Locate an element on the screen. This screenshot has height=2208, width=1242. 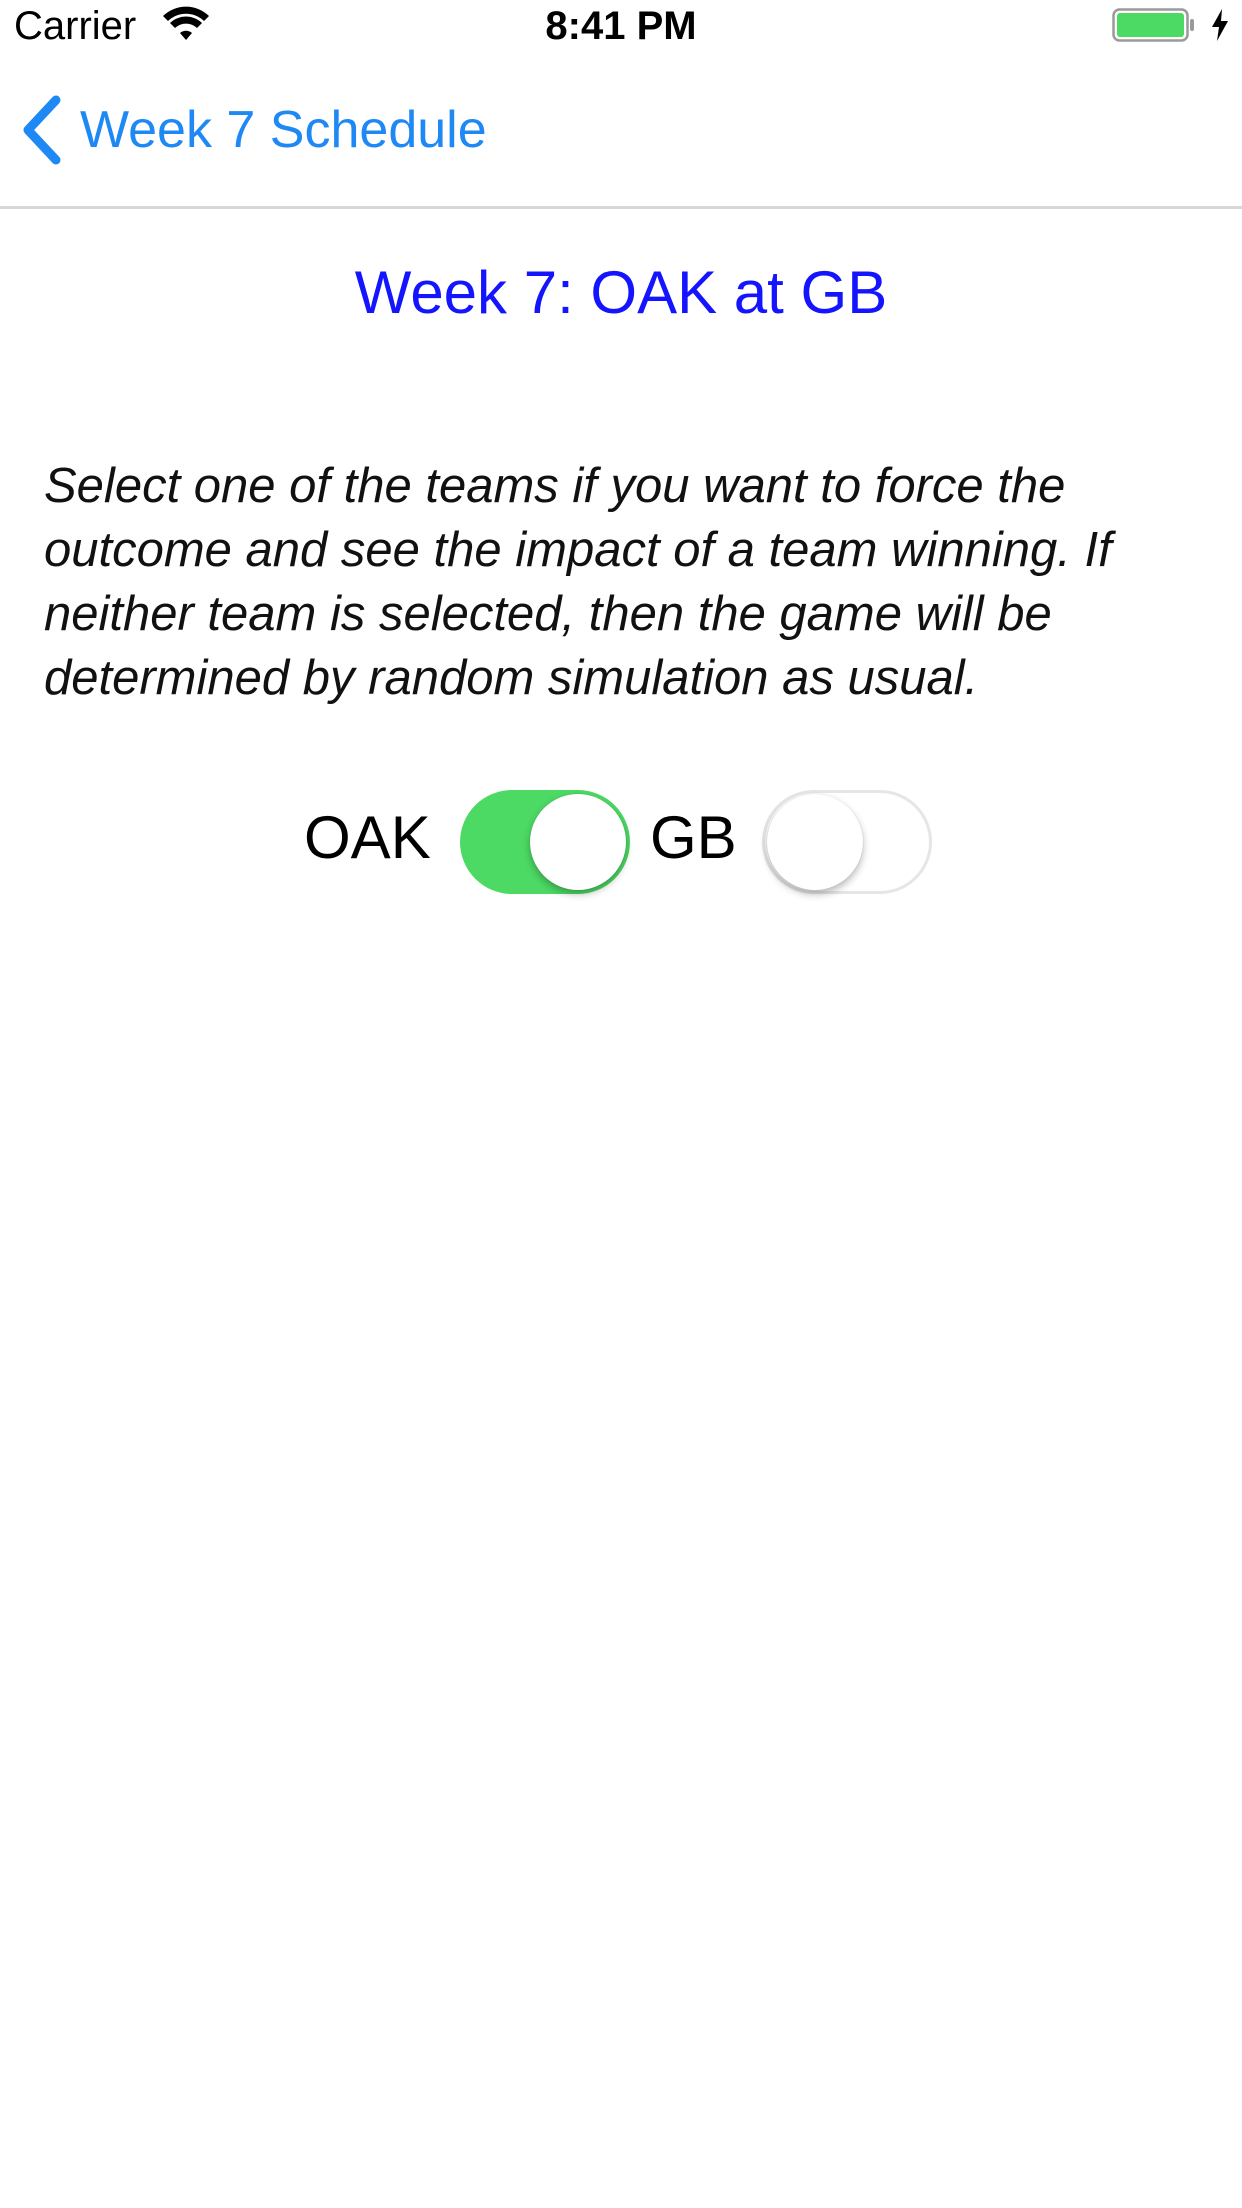
team-label-gb: GB is located at coordinates (693, 837).